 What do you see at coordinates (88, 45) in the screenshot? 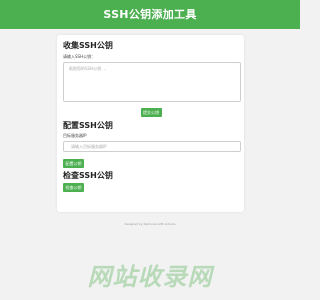
I see `collect-section-title: 收集SSH公钥` at bounding box center [88, 45].